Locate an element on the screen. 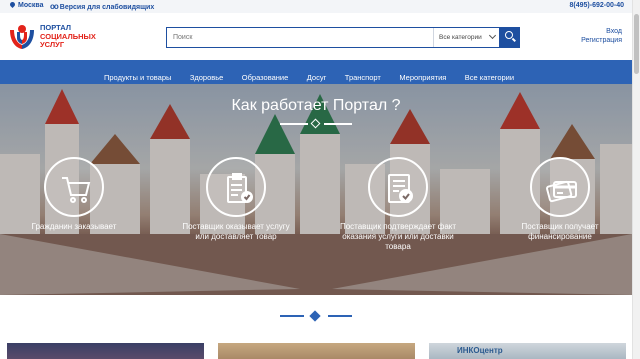 The width and height of the screenshot is (640, 359). news-card-image: ИНКОцентр is located at coordinates (527, 351).